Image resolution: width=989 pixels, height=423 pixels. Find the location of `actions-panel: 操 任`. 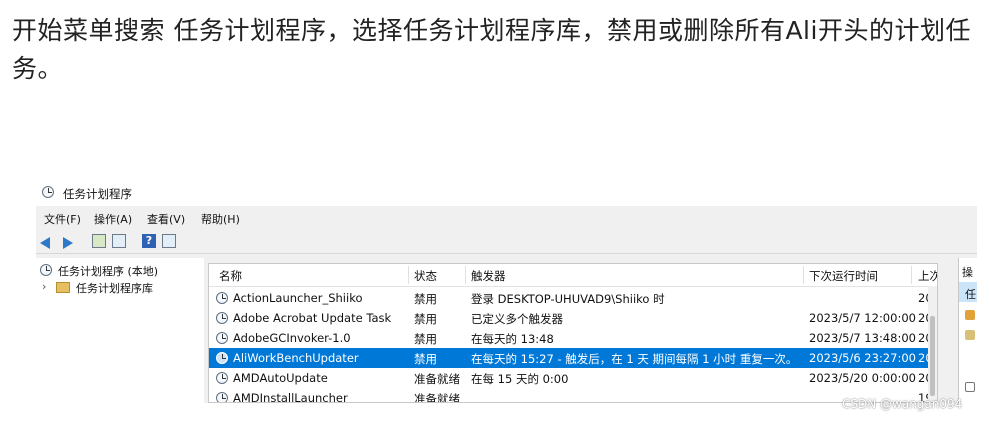

actions-panel: 操 任 is located at coordinates (967, 330).